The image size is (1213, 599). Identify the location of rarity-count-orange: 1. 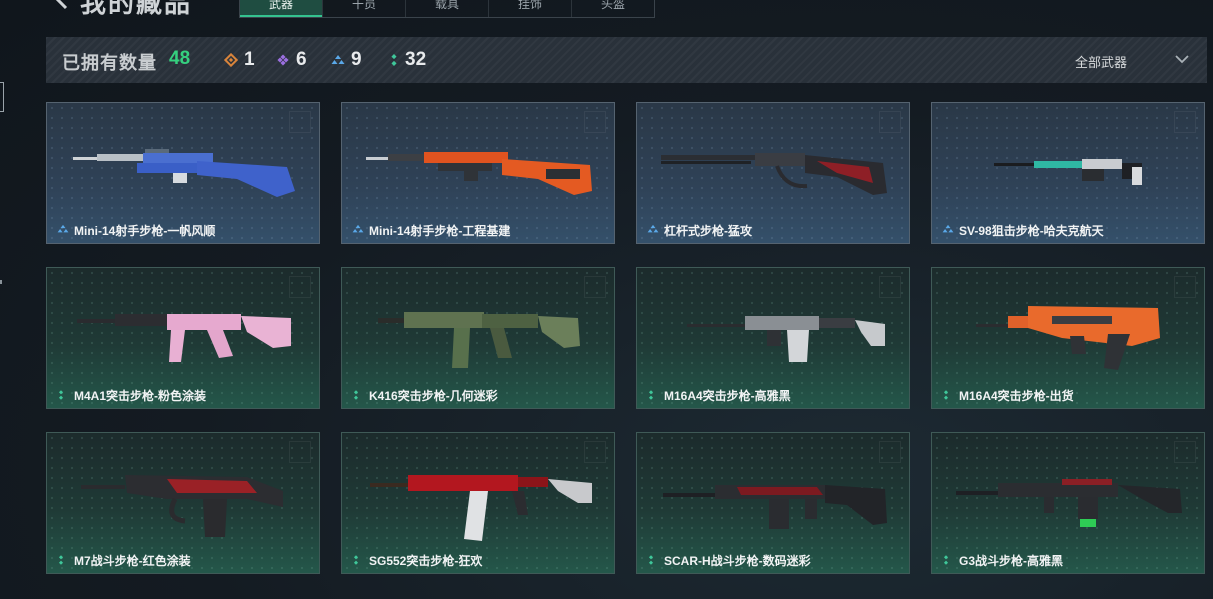
(239, 60).